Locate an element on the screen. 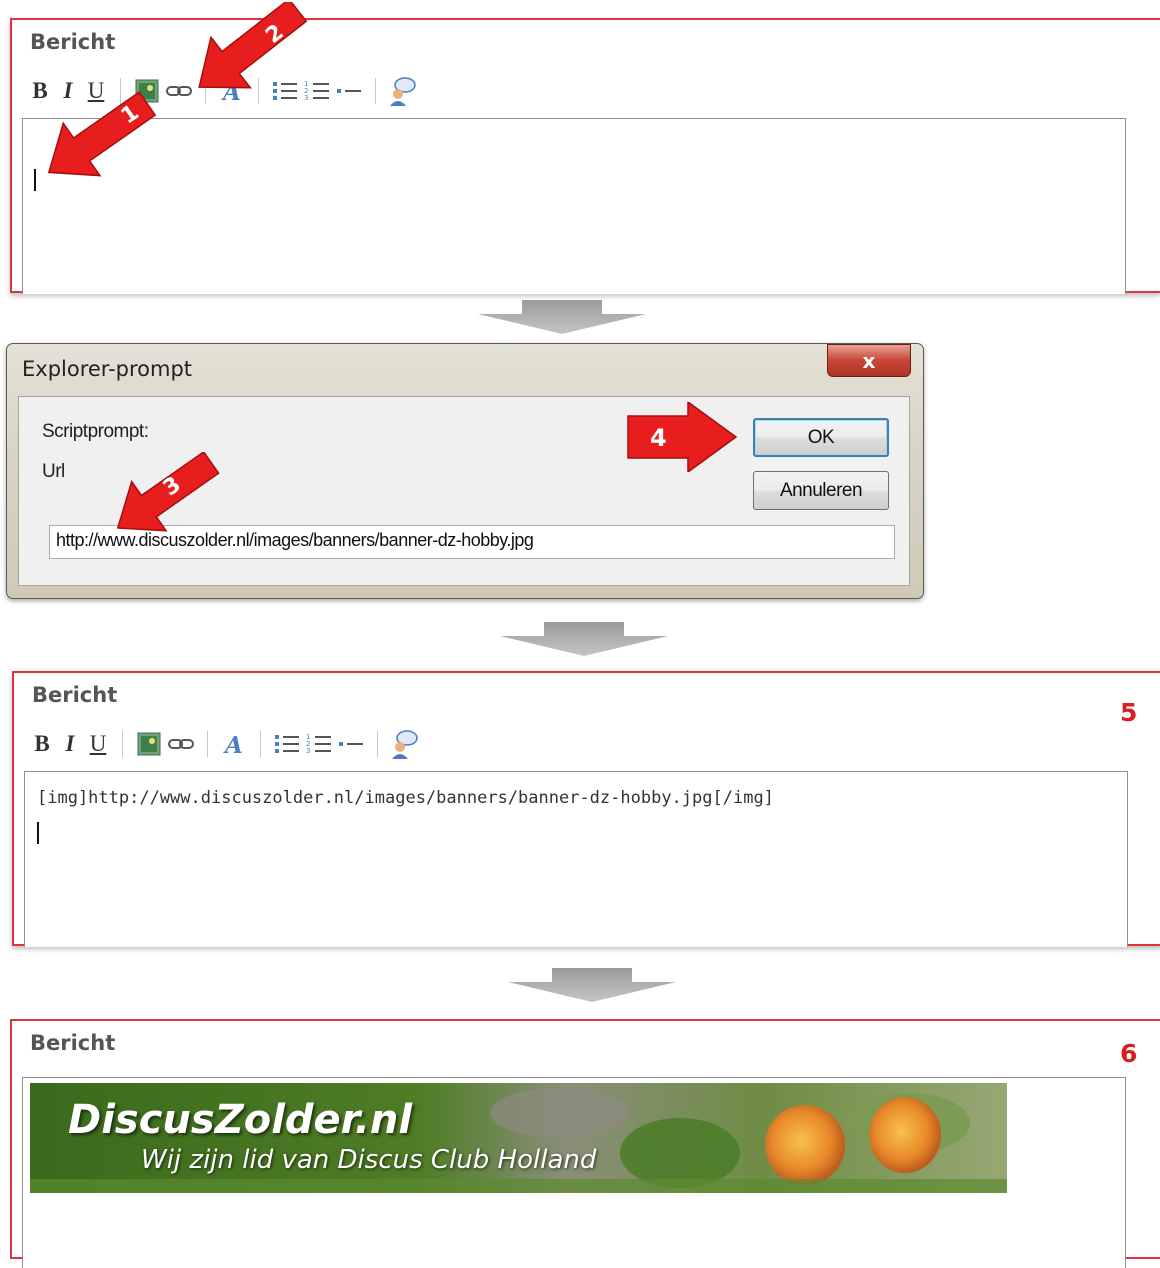  banner-subtitle: Wij zijn lid van Discus Club Holland is located at coordinates (369, 1160).